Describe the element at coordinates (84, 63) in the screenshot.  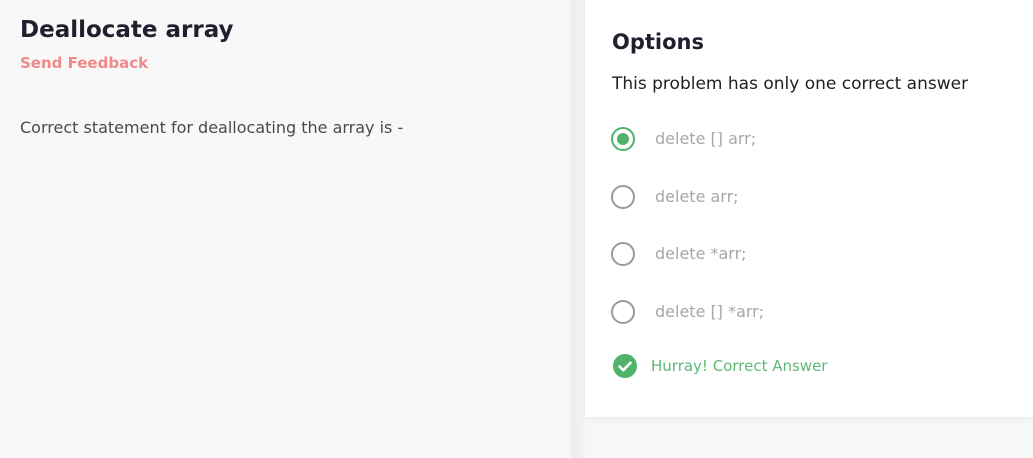
I see `send-feedback-link: Send Feedback` at that location.